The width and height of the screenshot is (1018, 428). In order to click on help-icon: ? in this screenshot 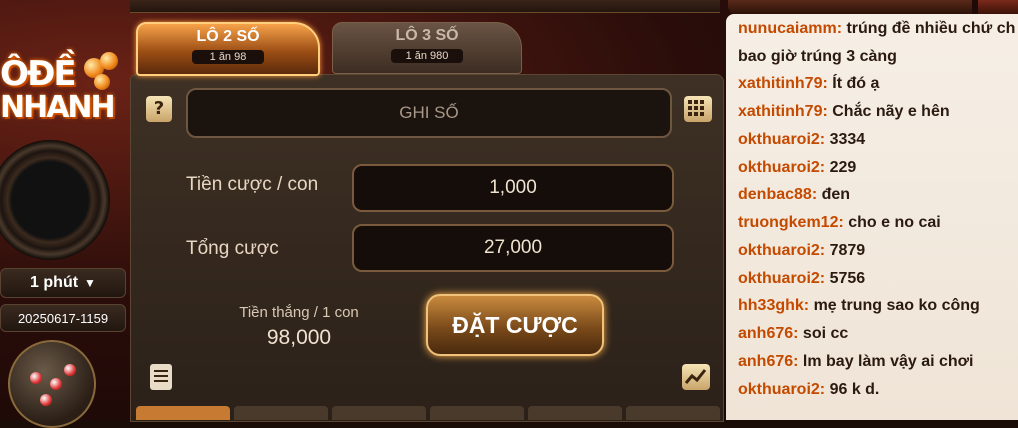, I will do `click(159, 109)`.